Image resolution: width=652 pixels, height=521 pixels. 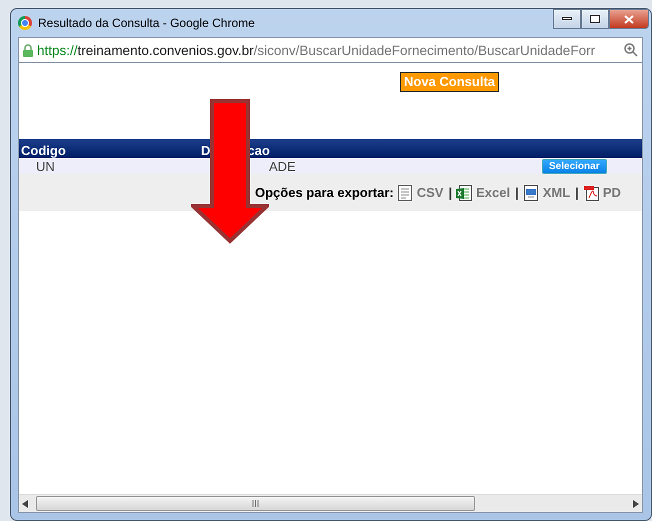 I want to click on export-link: Excel, so click(x=493, y=192).